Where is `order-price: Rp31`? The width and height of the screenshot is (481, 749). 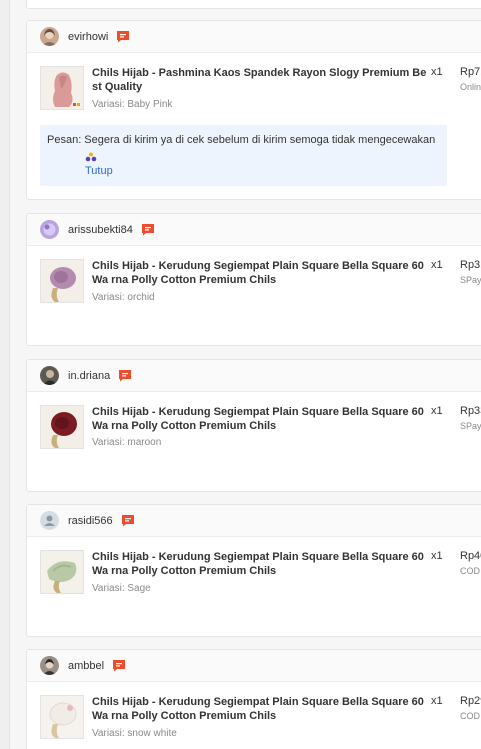
order-price: Rp31 is located at coordinates (470, 265).